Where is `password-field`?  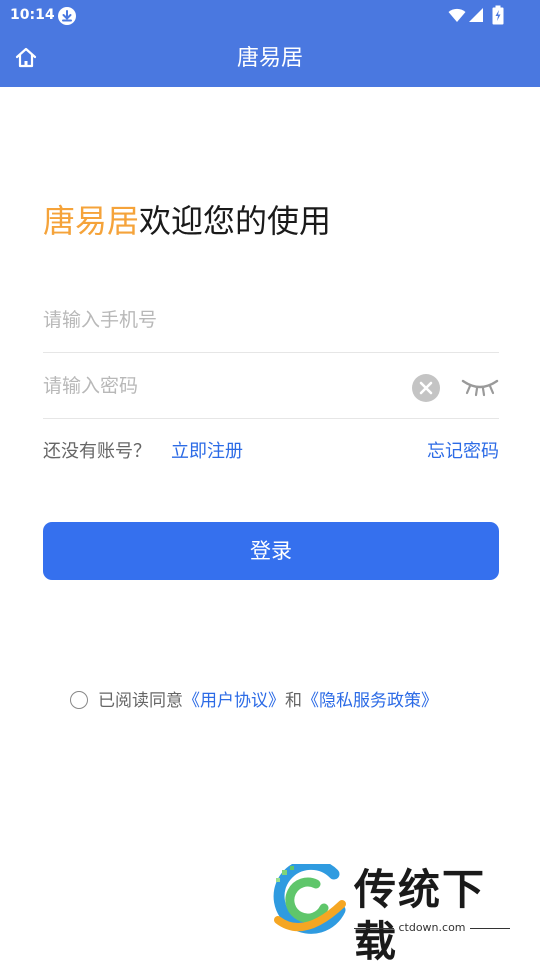 password-field is located at coordinates (271, 386).